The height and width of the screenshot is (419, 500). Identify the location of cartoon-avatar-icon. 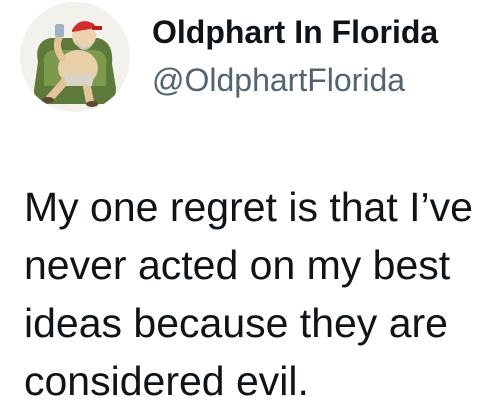
(75, 57).